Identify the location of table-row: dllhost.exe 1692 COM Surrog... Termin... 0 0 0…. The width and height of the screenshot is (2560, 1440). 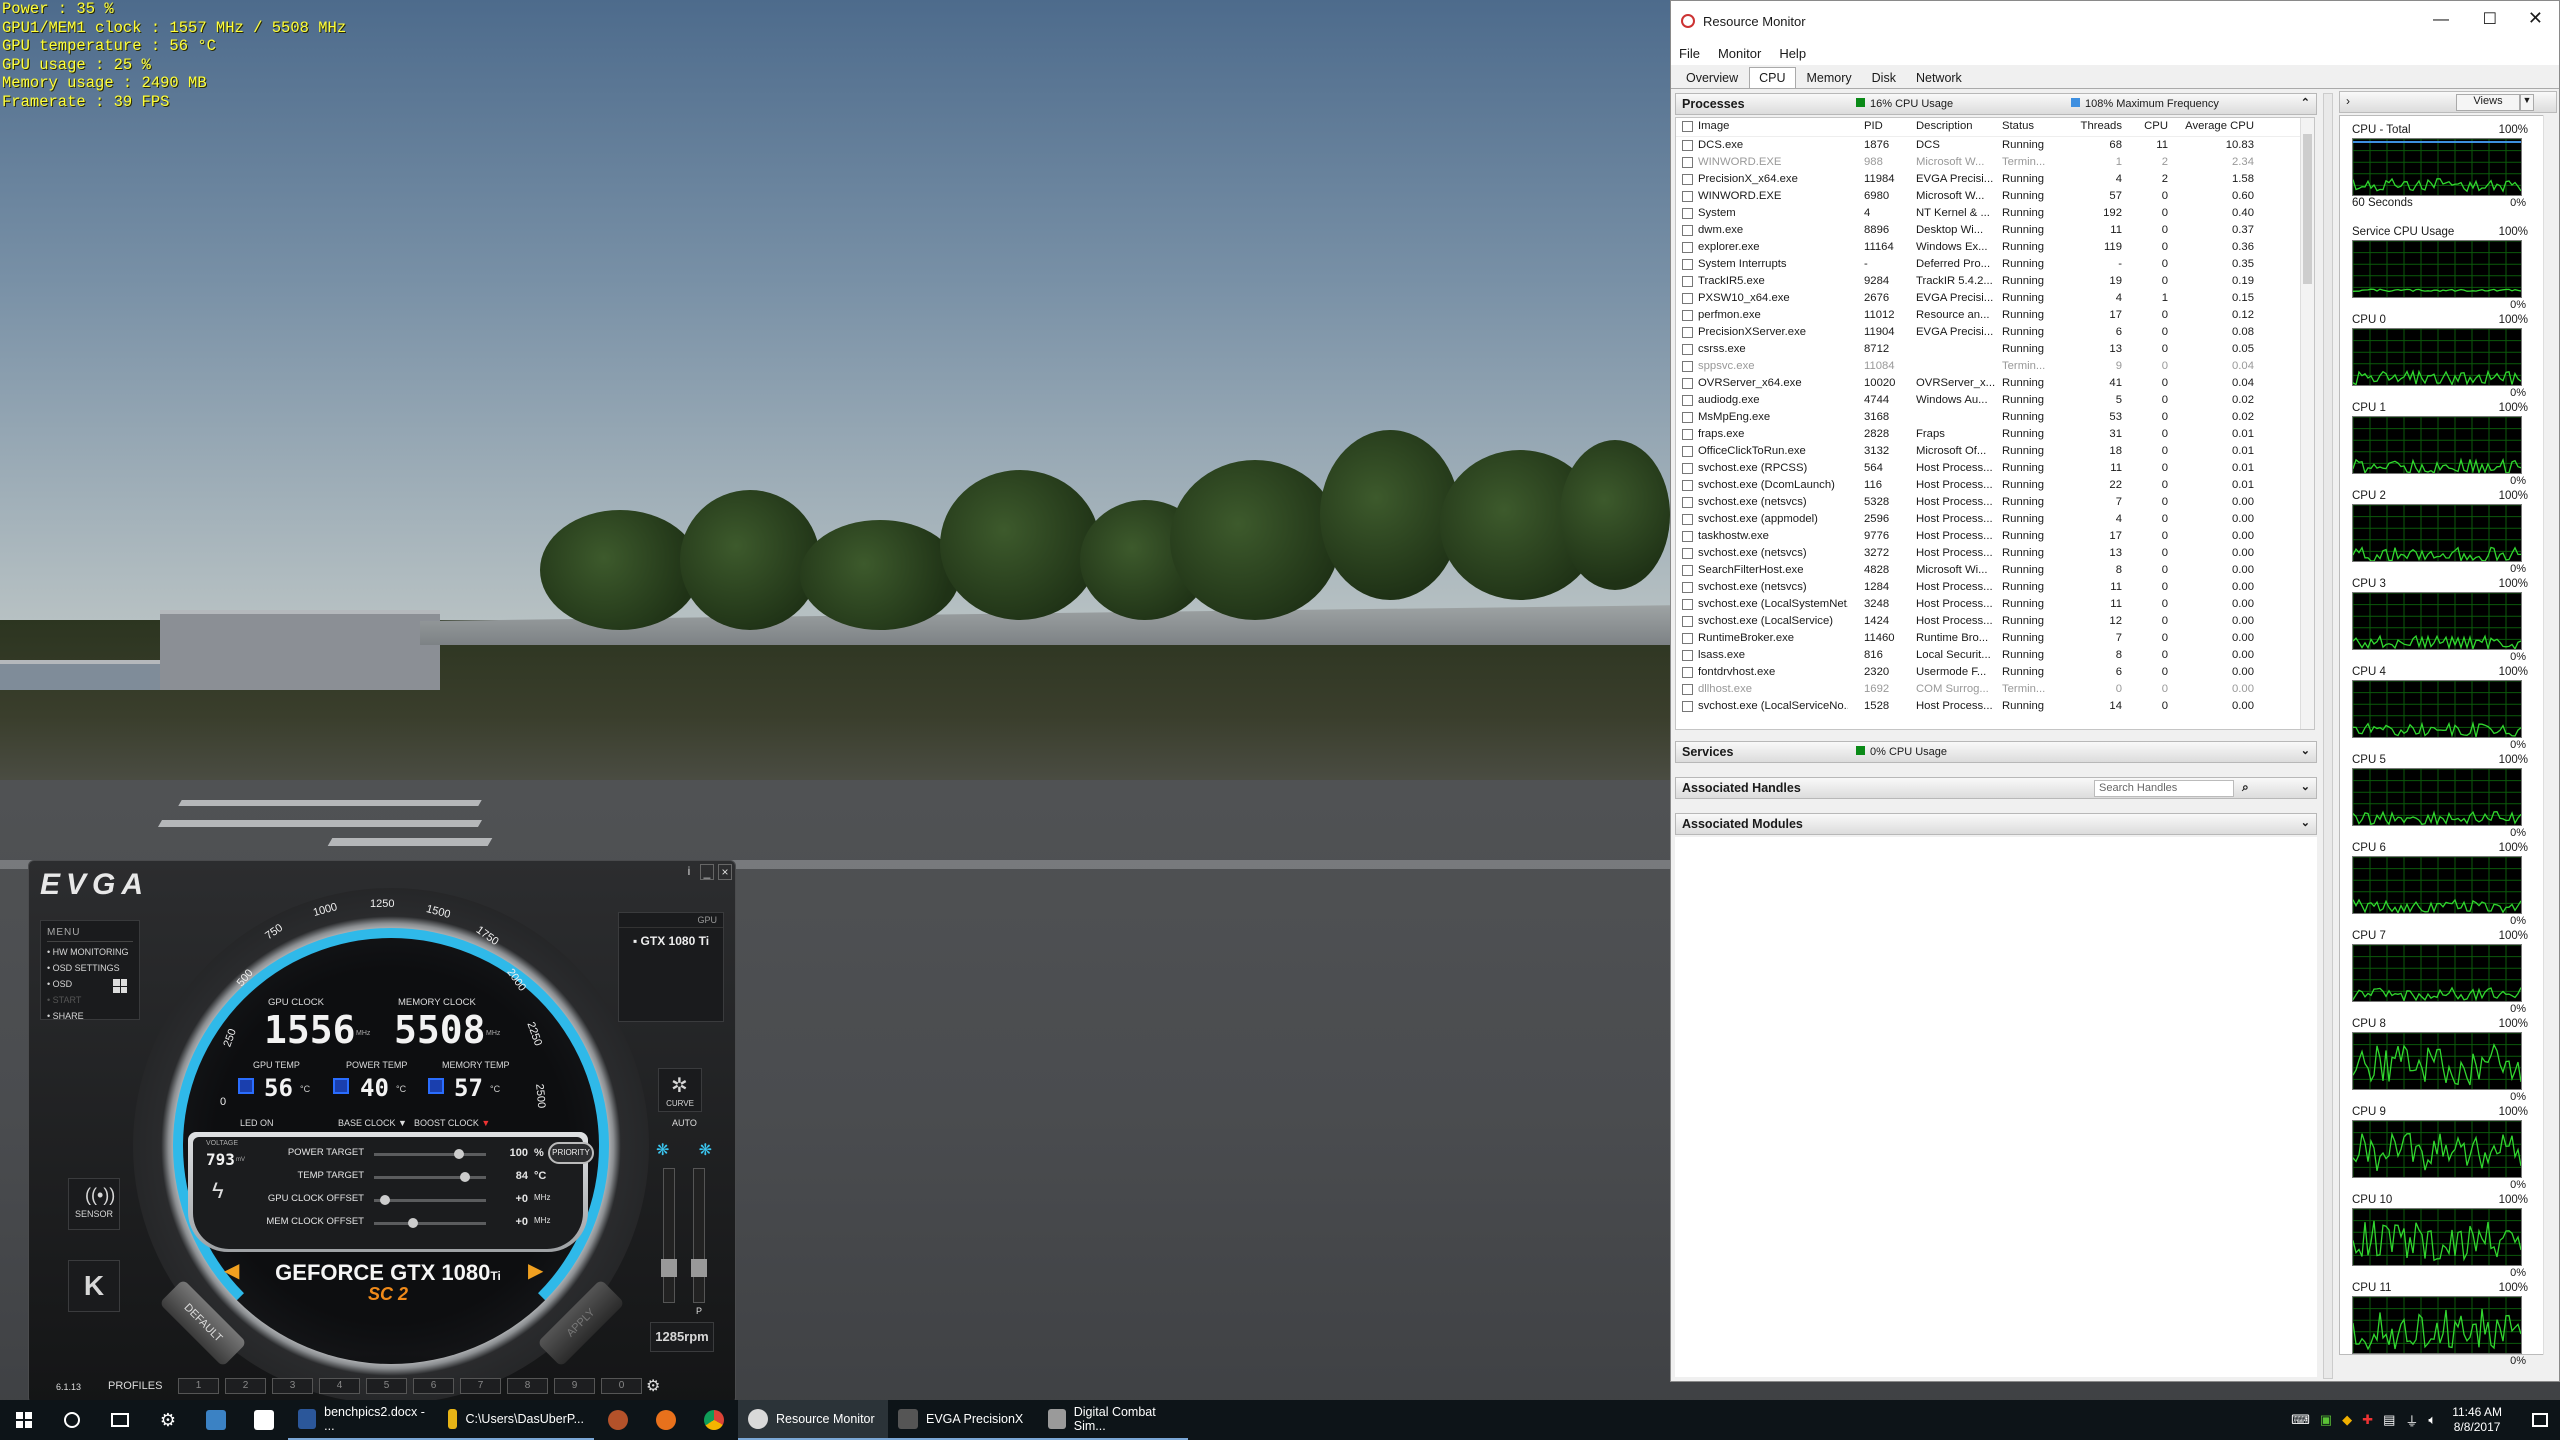
(1995, 689).